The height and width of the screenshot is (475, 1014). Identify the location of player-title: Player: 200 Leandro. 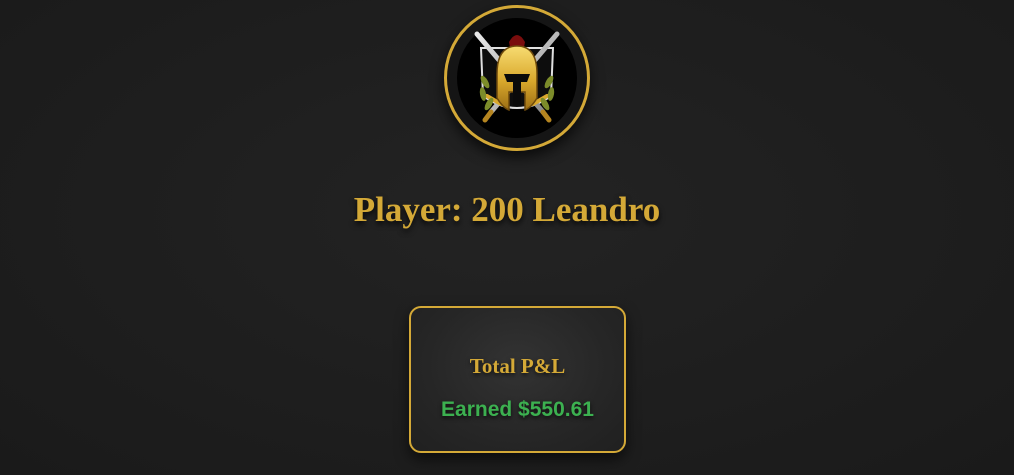
(507, 209).